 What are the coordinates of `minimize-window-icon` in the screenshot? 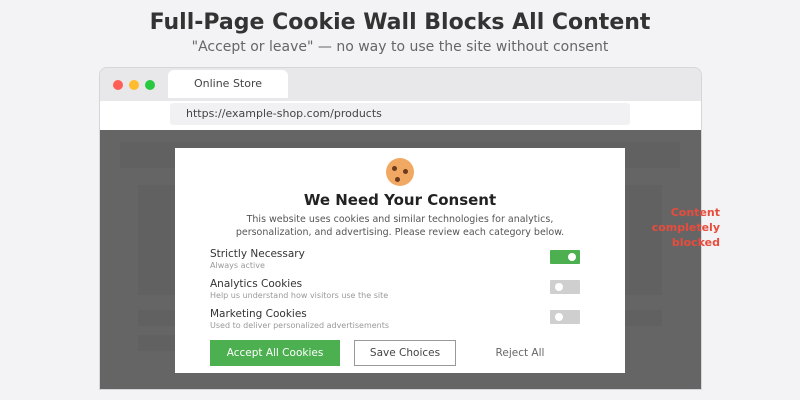 It's located at (134, 85).